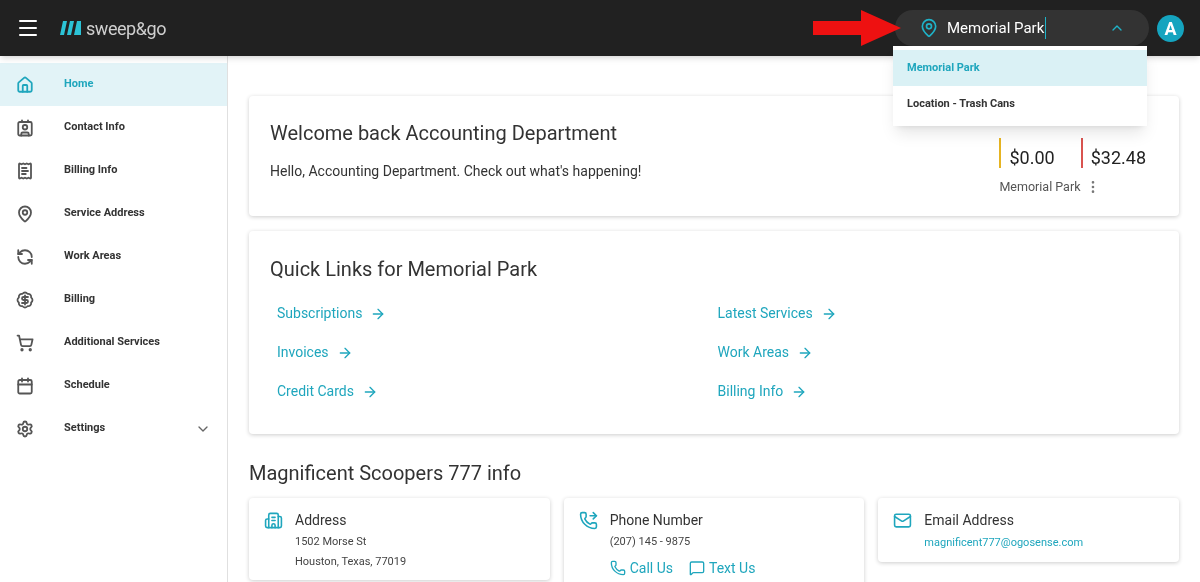  What do you see at coordinates (113, 256) in the screenshot?
I see `sidebar-item: Work Areas` at bounding box center [113, 256].